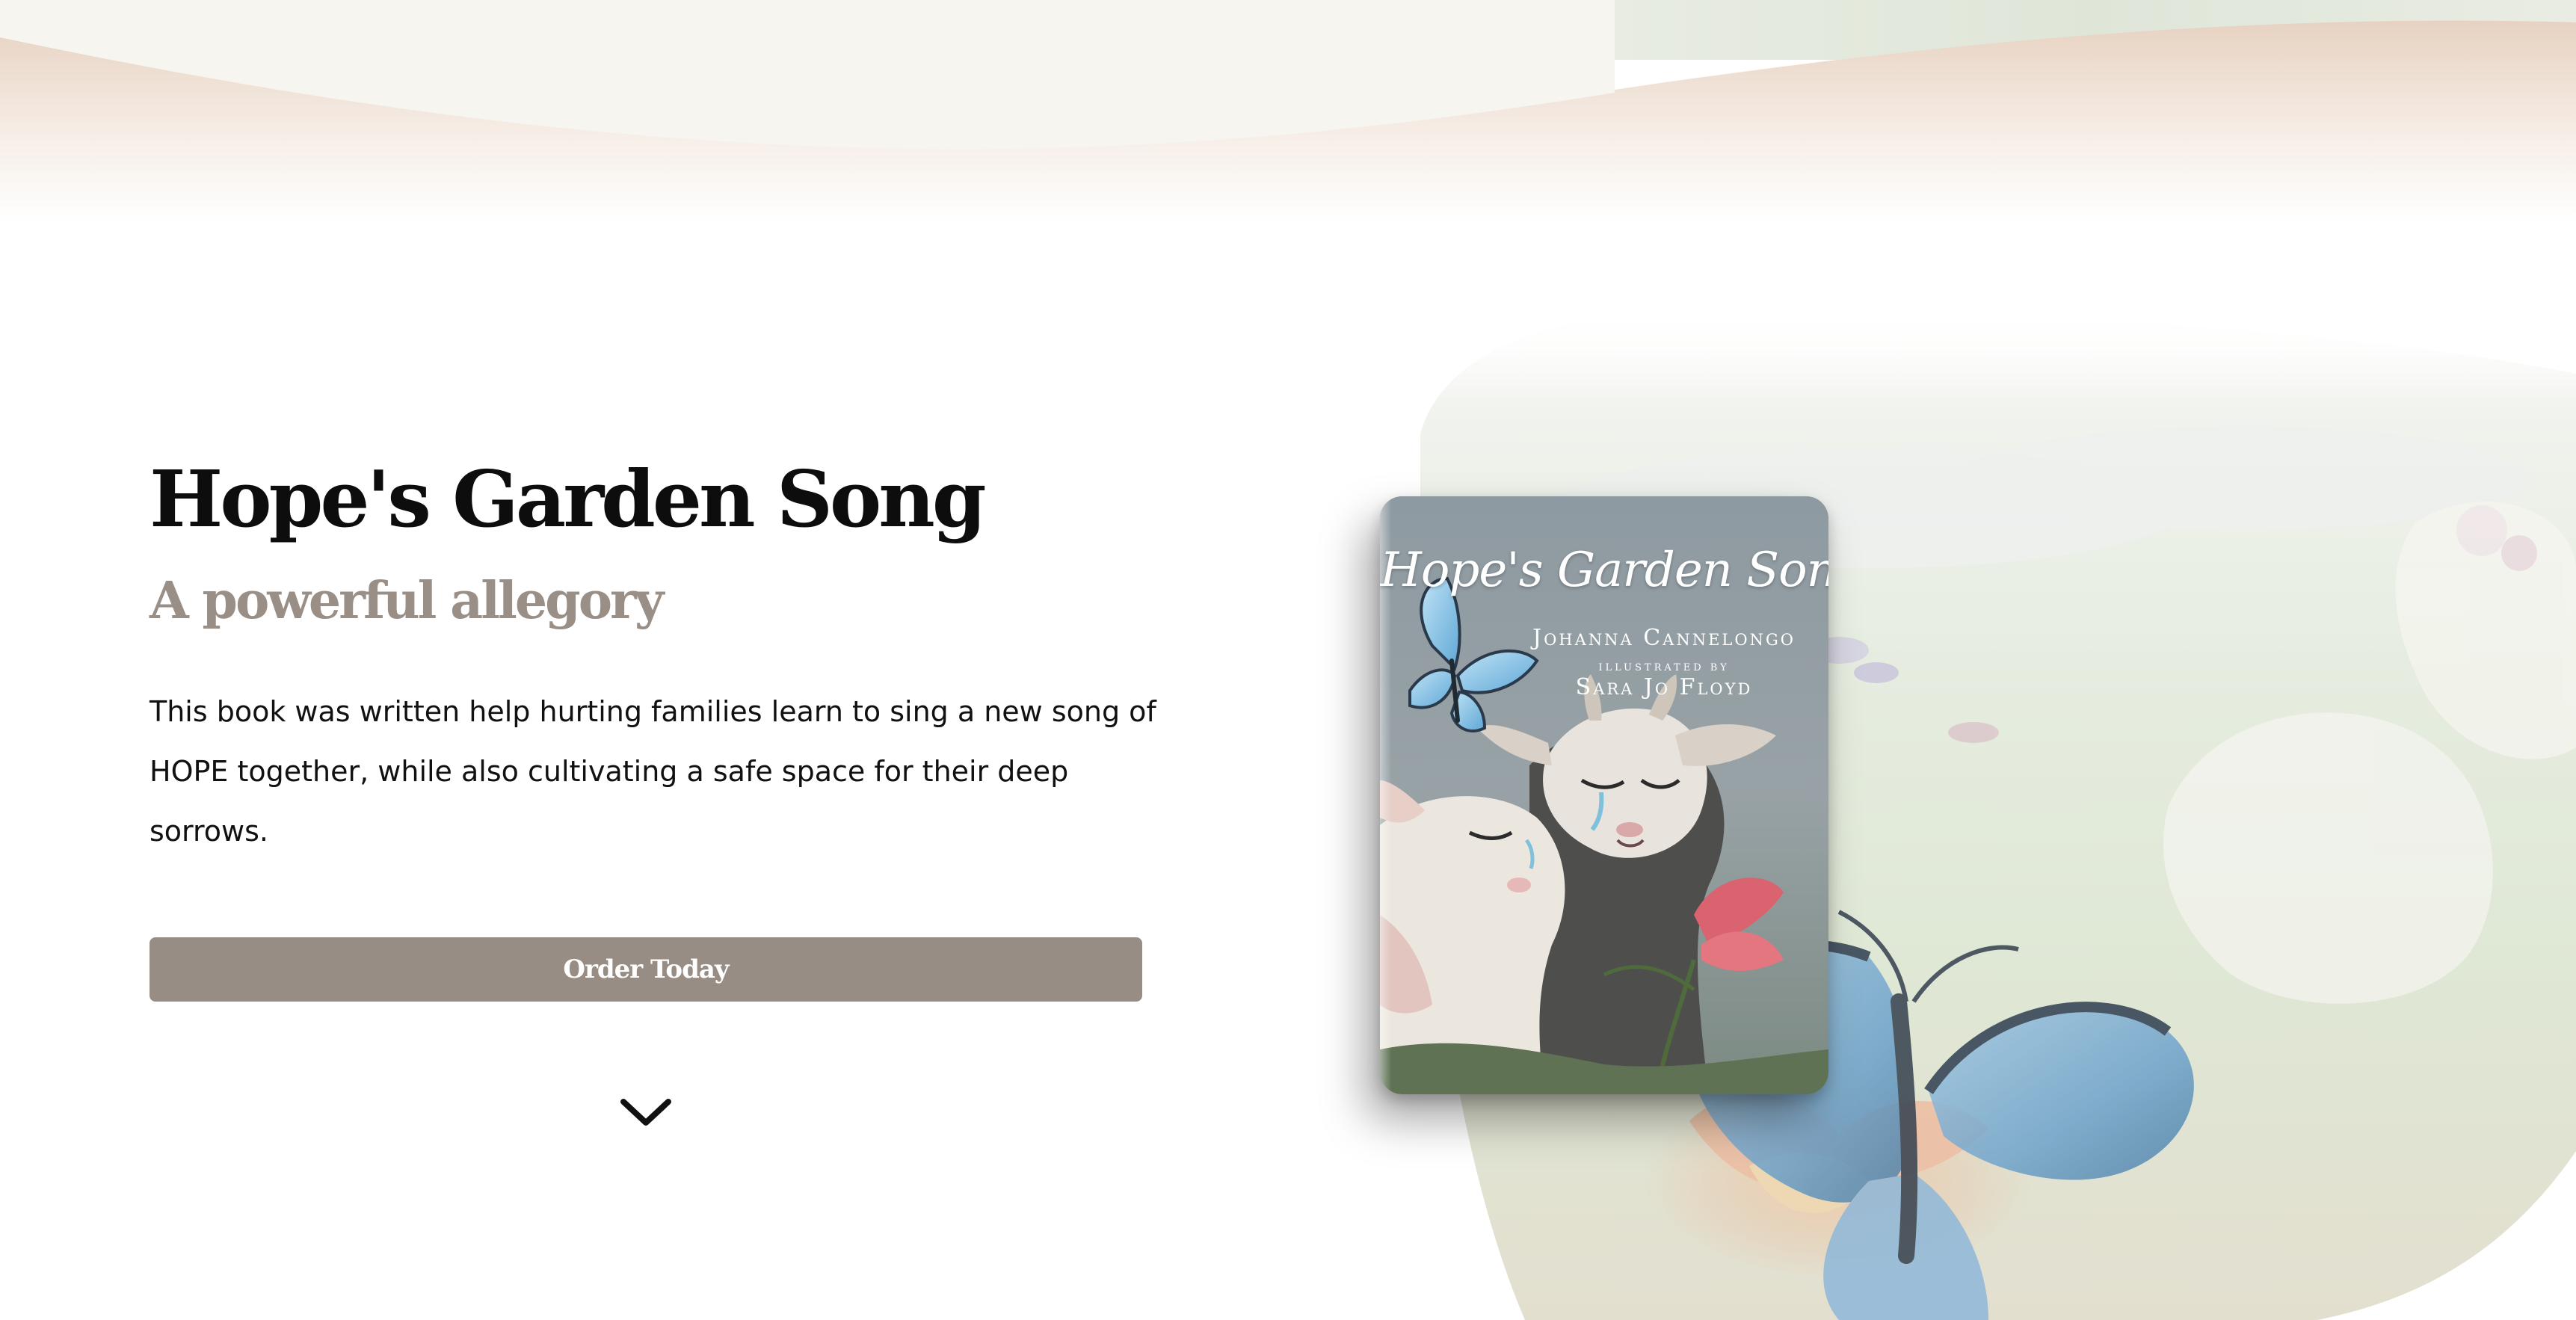 This screenshot has height=1320, width=2576. I want to click on page-title: Hope's Garden Song, so click(568, 499).